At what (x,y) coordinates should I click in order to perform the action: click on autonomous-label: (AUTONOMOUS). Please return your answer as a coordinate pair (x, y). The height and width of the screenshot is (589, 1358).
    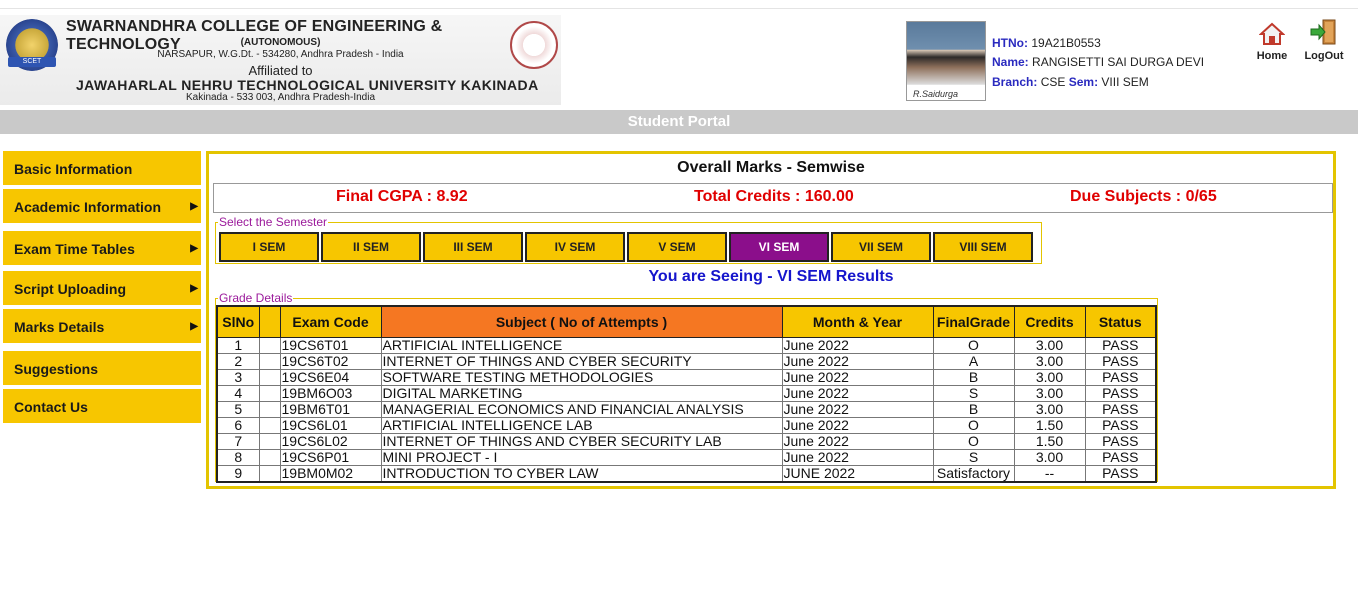
    Looking at the image, I should click on (280, 42).